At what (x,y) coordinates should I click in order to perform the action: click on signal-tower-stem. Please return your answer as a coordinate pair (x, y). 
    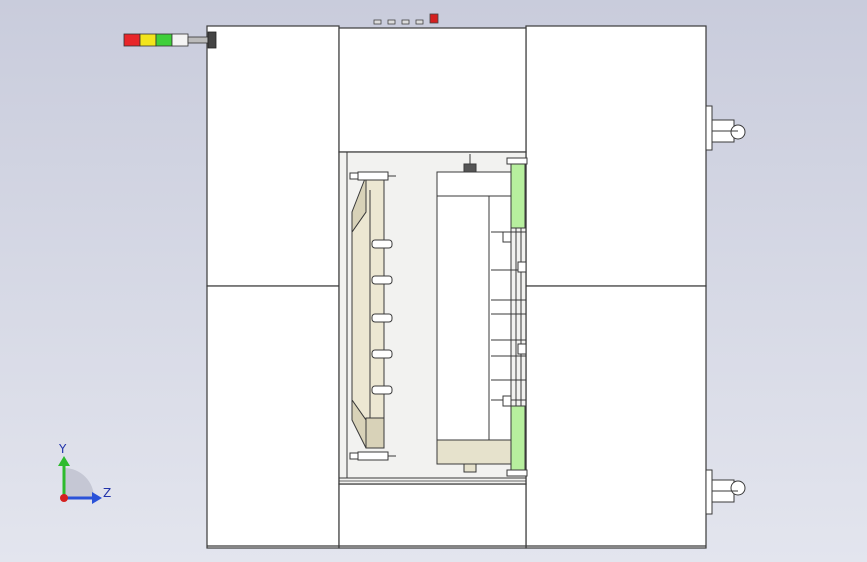
    Looking at the image, I should click on (198, 40).